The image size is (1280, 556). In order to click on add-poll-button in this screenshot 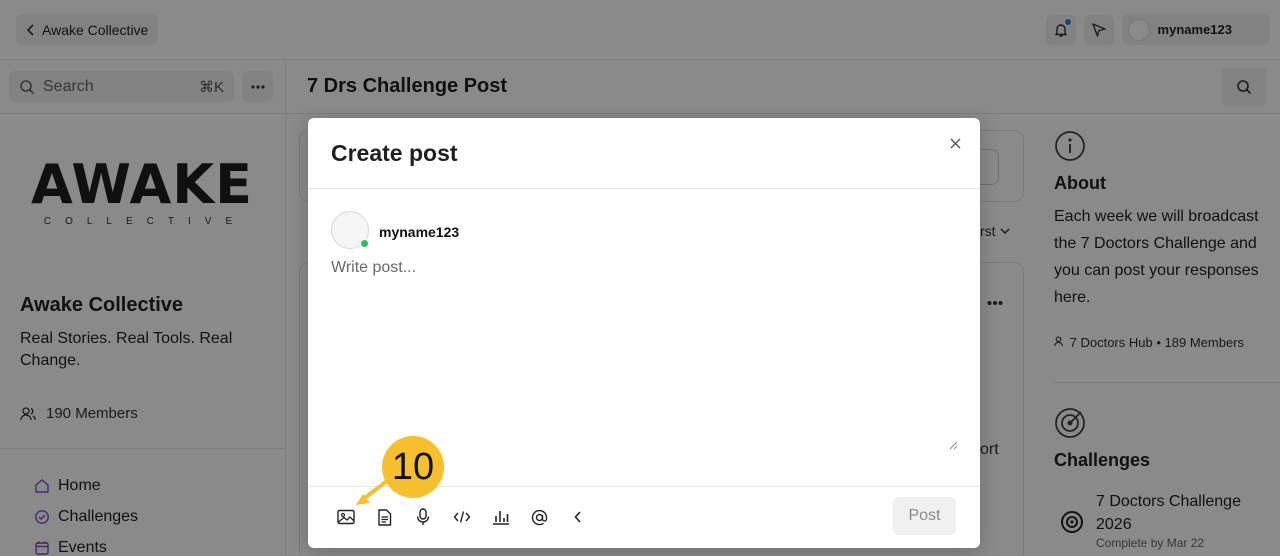, I will do `click(501, 517)`.